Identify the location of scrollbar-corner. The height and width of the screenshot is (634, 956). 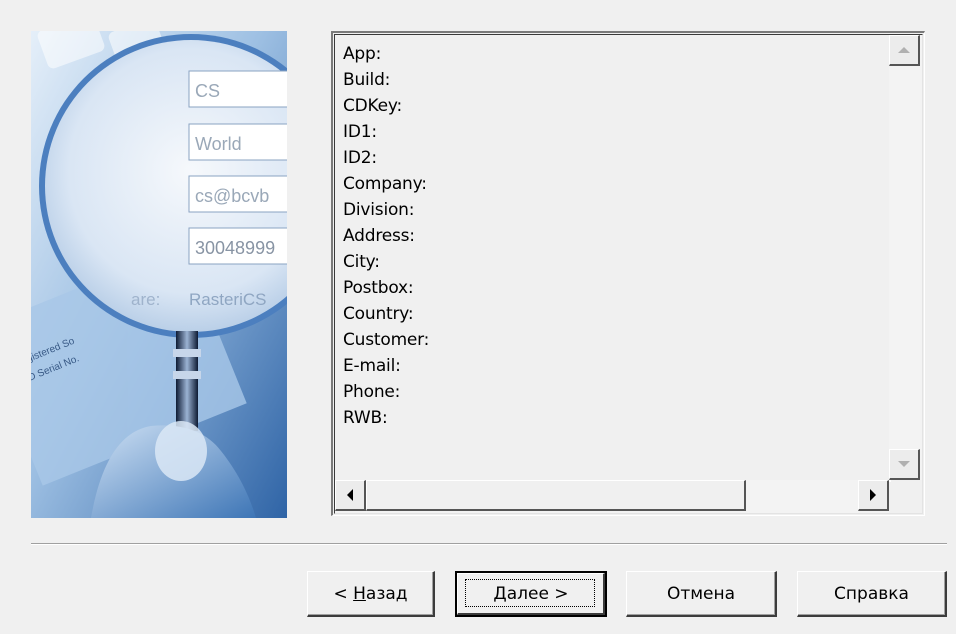
(905, 496).